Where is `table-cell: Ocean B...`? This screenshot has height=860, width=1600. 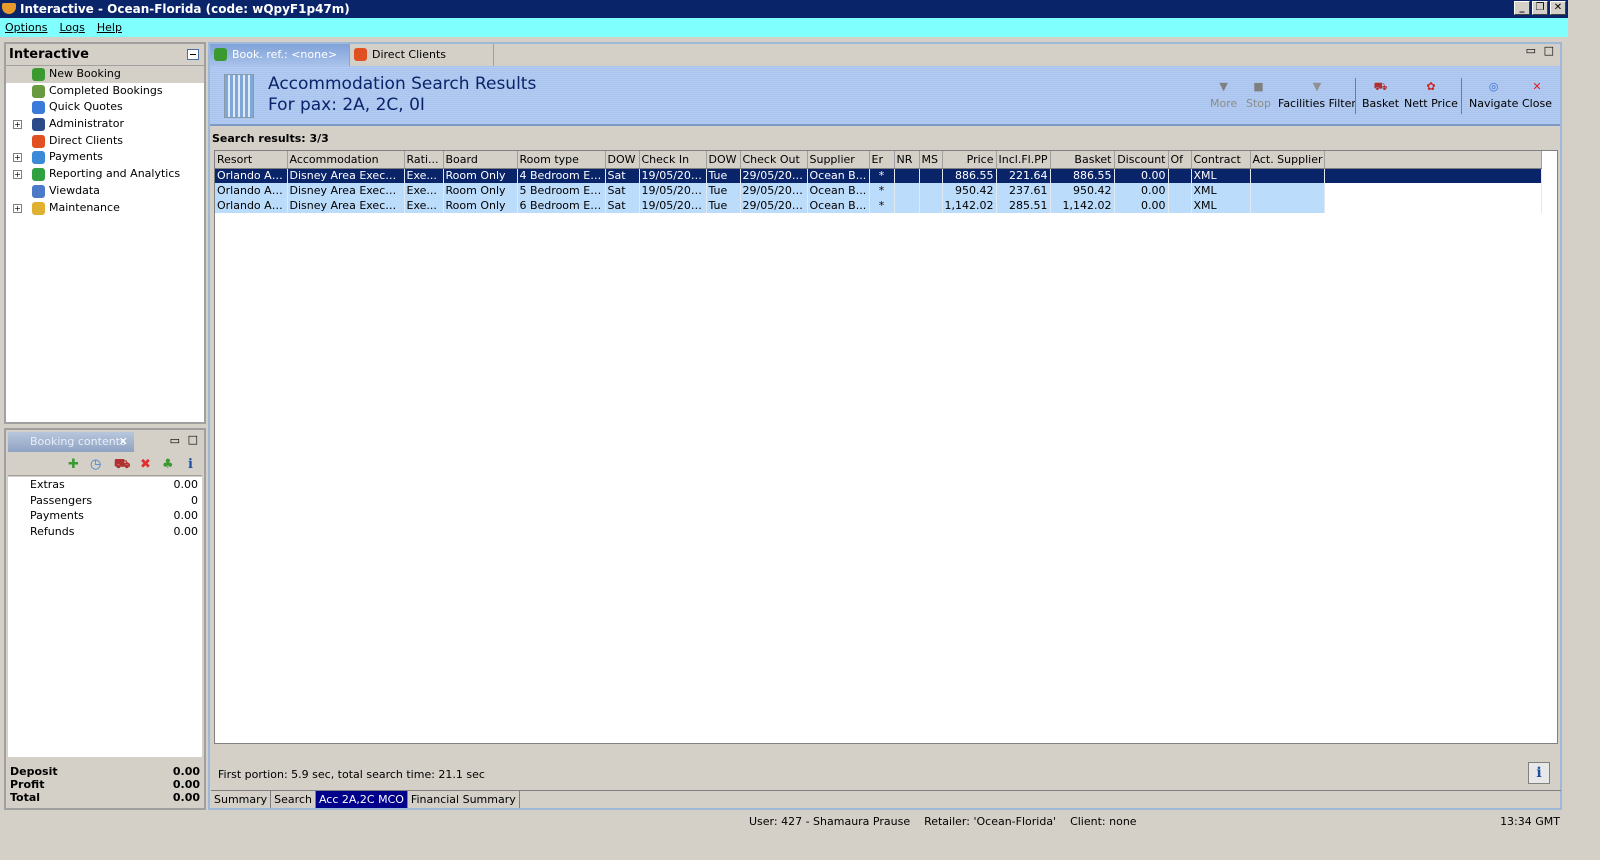
table-cell: Ocean B... is located at coordinates (838, 205).